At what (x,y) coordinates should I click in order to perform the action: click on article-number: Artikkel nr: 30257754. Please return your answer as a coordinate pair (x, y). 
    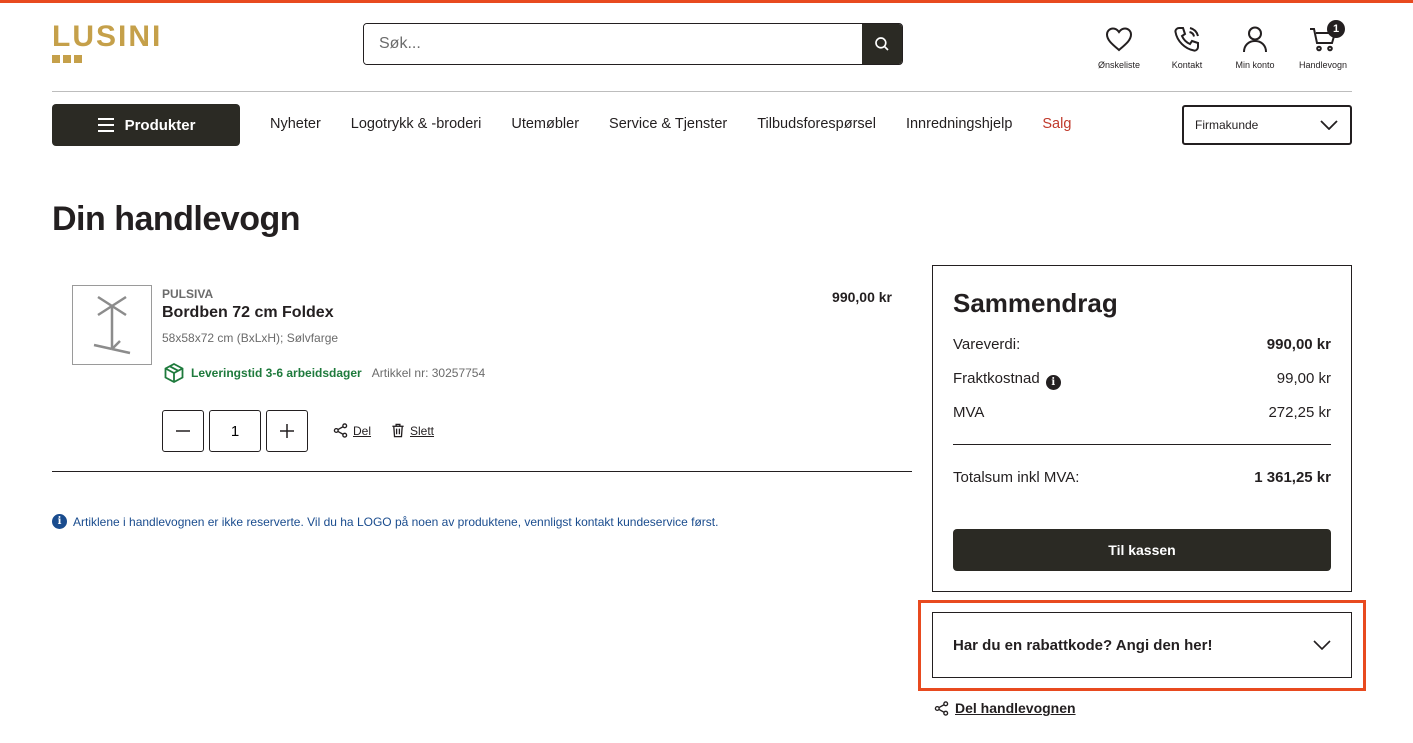
    Looking at the image, I should click on (428, 373).